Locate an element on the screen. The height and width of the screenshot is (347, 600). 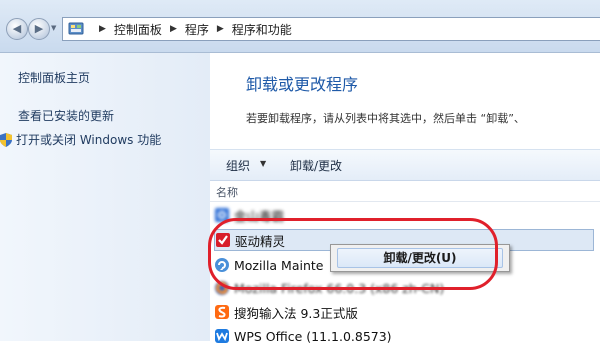
breadcrumb-programs-and-features: 程序和功能 is located at coordinates (262, 29).